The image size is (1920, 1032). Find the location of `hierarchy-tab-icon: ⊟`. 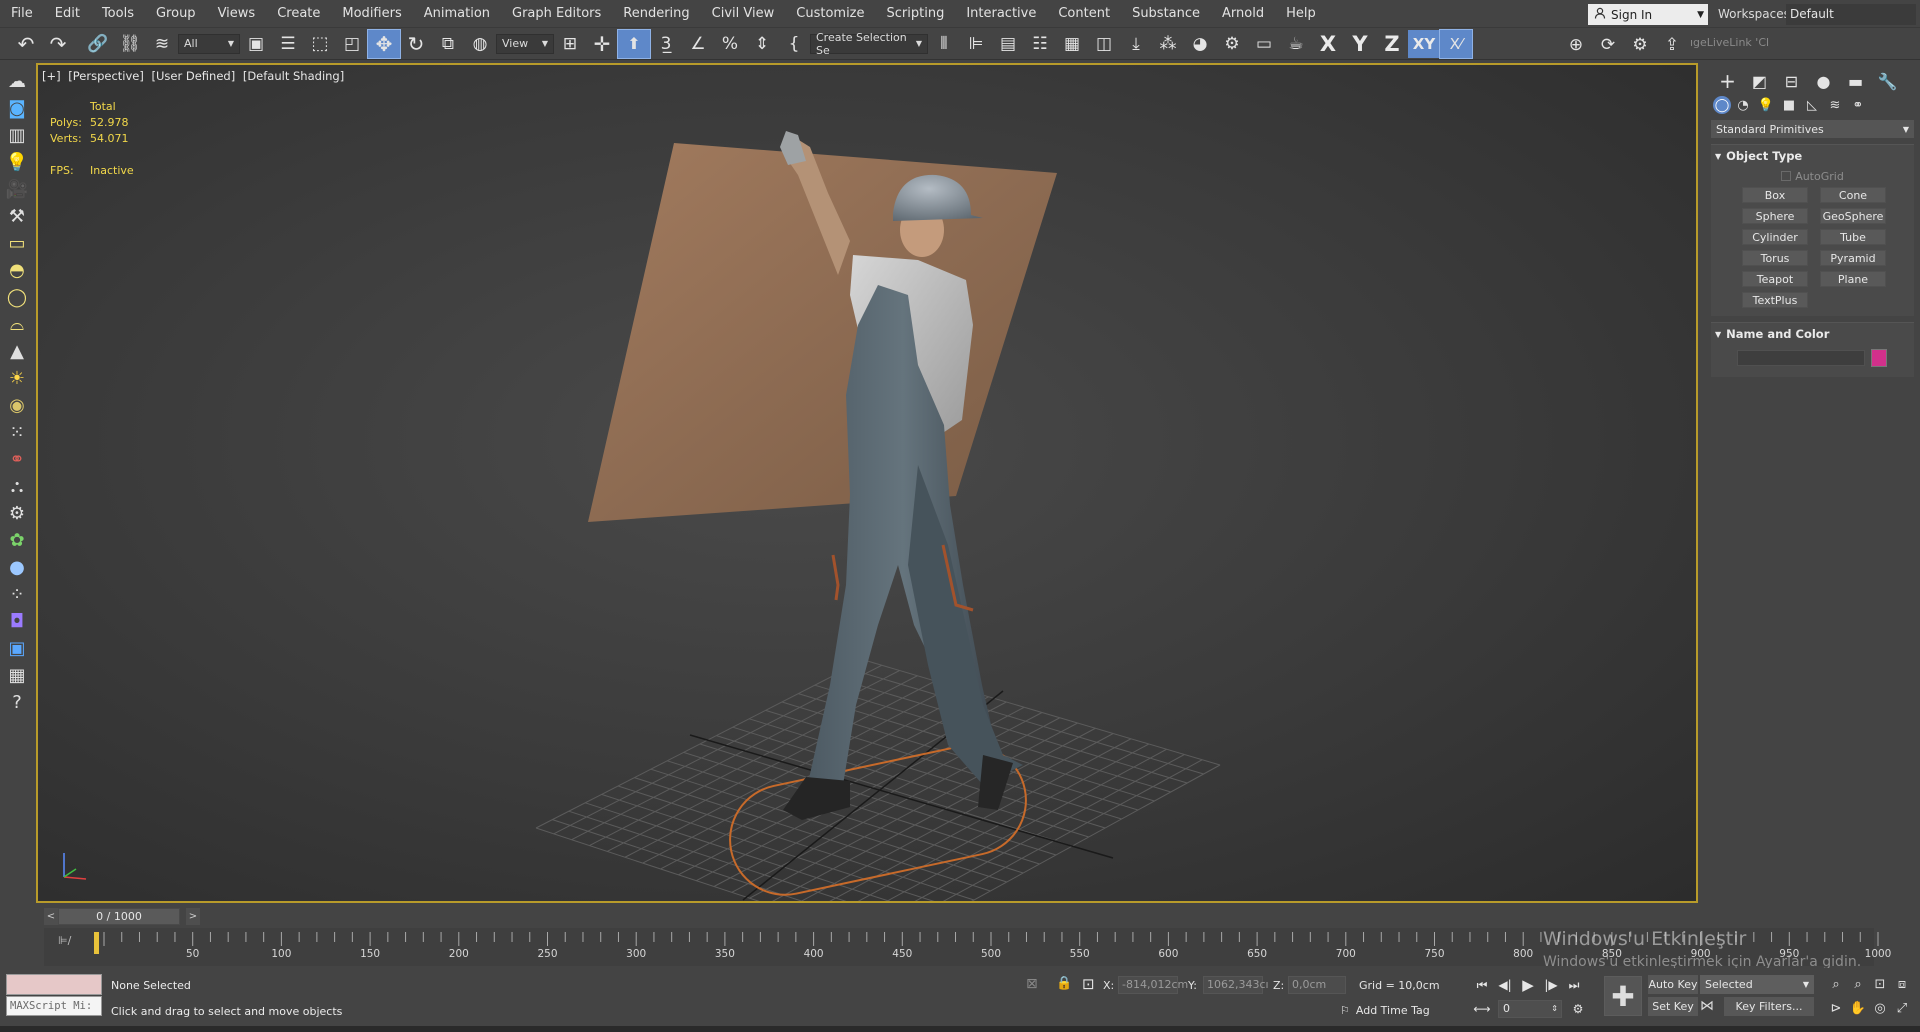

hierarchy-tab-icon: ⊟ is located at coordinates (1791, 81).